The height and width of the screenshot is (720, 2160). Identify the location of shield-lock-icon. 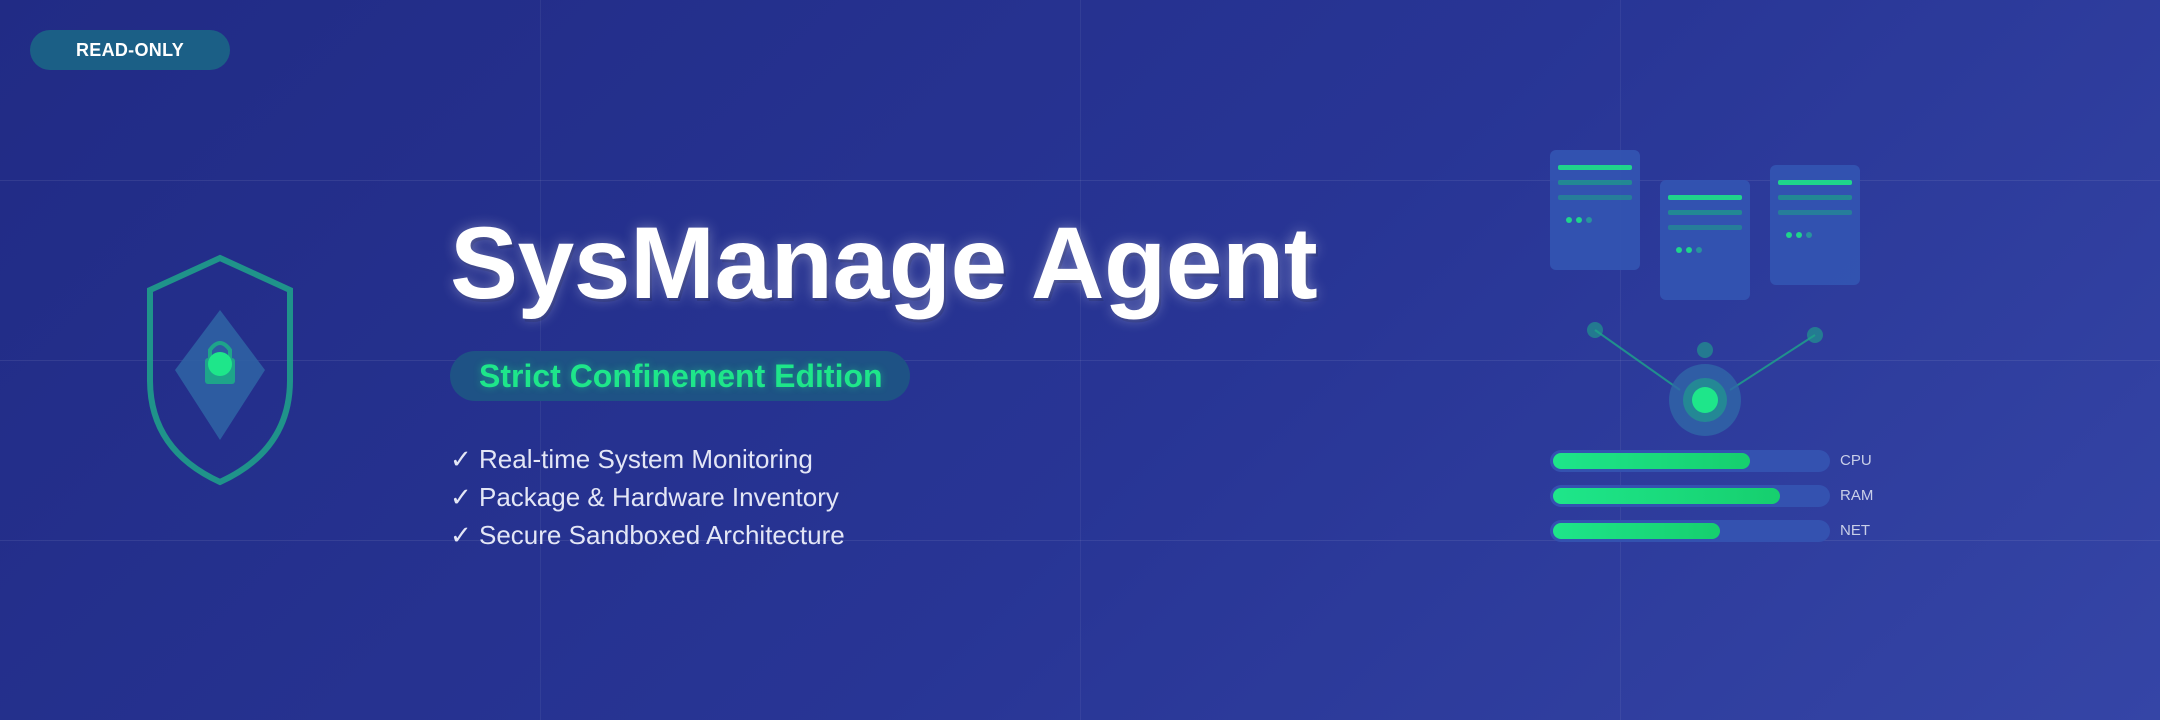
(220, 370).